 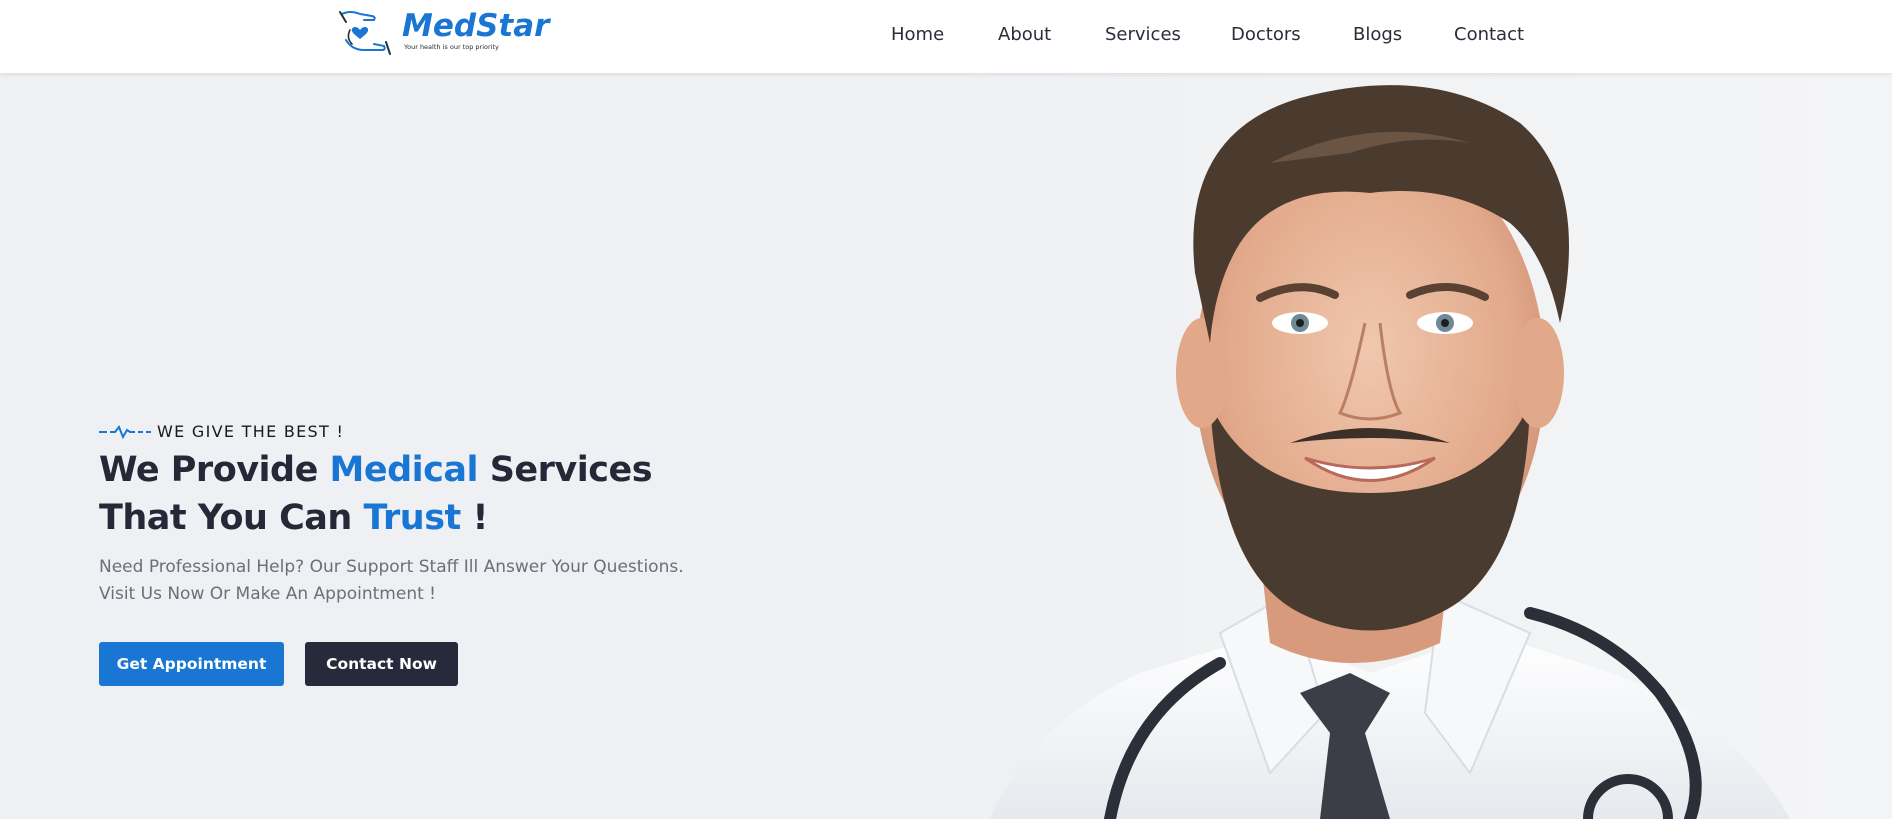 I want to click on headline-accent: Medical, so click(x=404, y=470).